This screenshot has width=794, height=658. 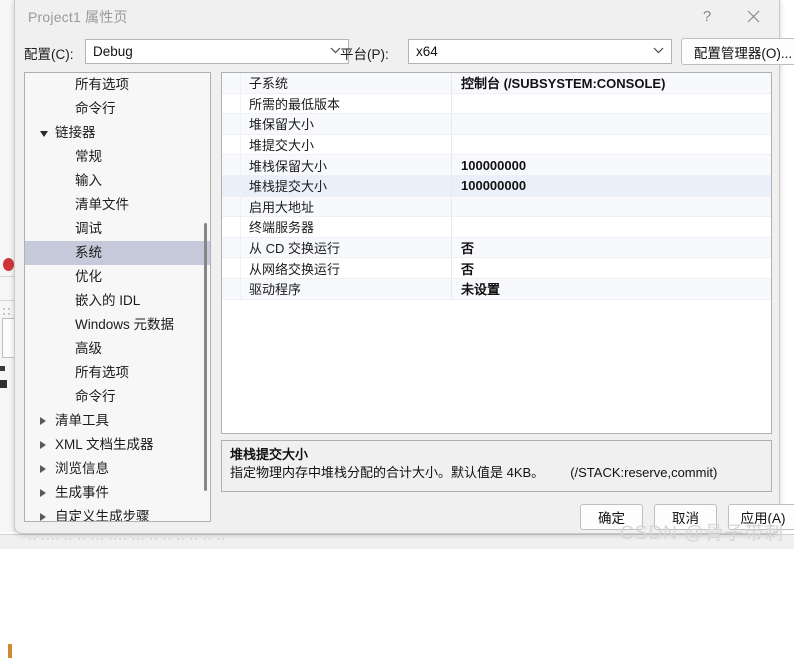 What do you see at coordinates (496, 104) in the screenshot?
I see `property-row: 所需的最低版本` at bounding box center [496, 104].